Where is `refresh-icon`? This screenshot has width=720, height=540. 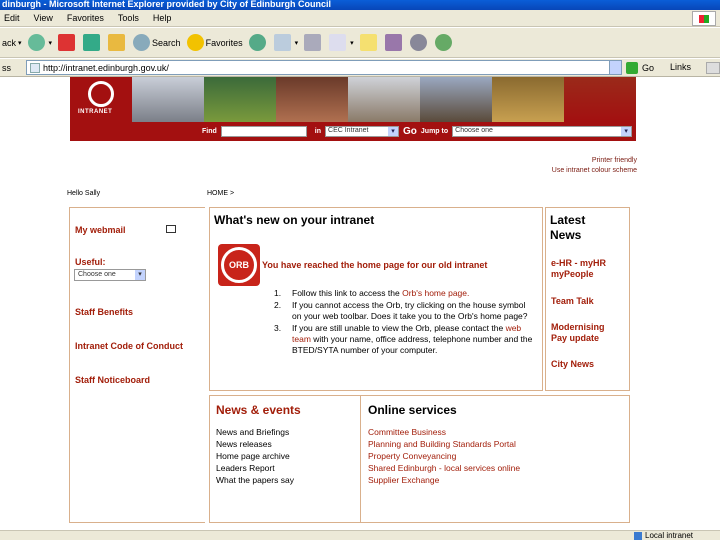 refresh-icon is located at coordinates (92, 42).